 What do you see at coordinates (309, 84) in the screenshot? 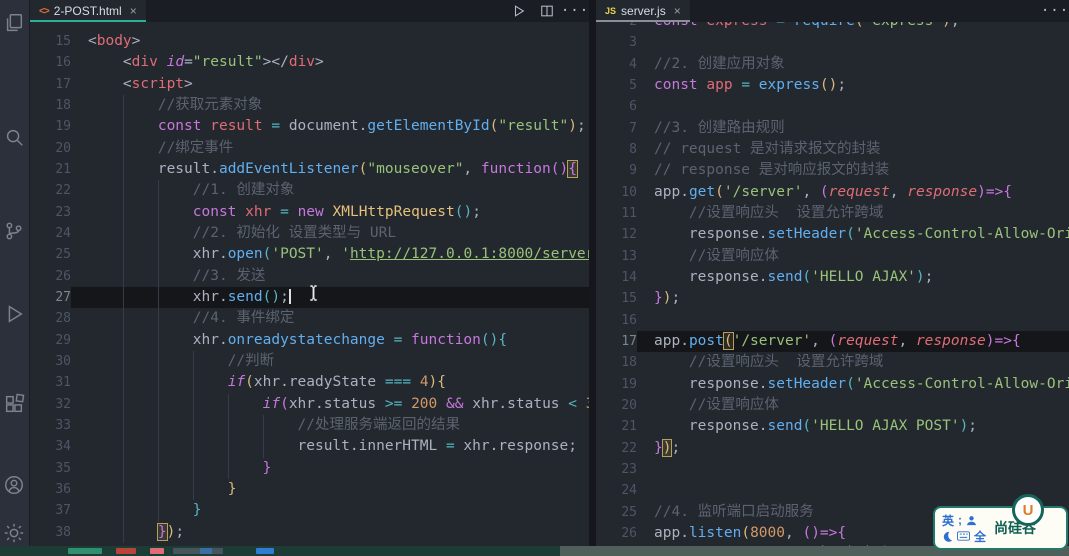
I see `code-line: 17 <script>` at bounding box center [309, 84].